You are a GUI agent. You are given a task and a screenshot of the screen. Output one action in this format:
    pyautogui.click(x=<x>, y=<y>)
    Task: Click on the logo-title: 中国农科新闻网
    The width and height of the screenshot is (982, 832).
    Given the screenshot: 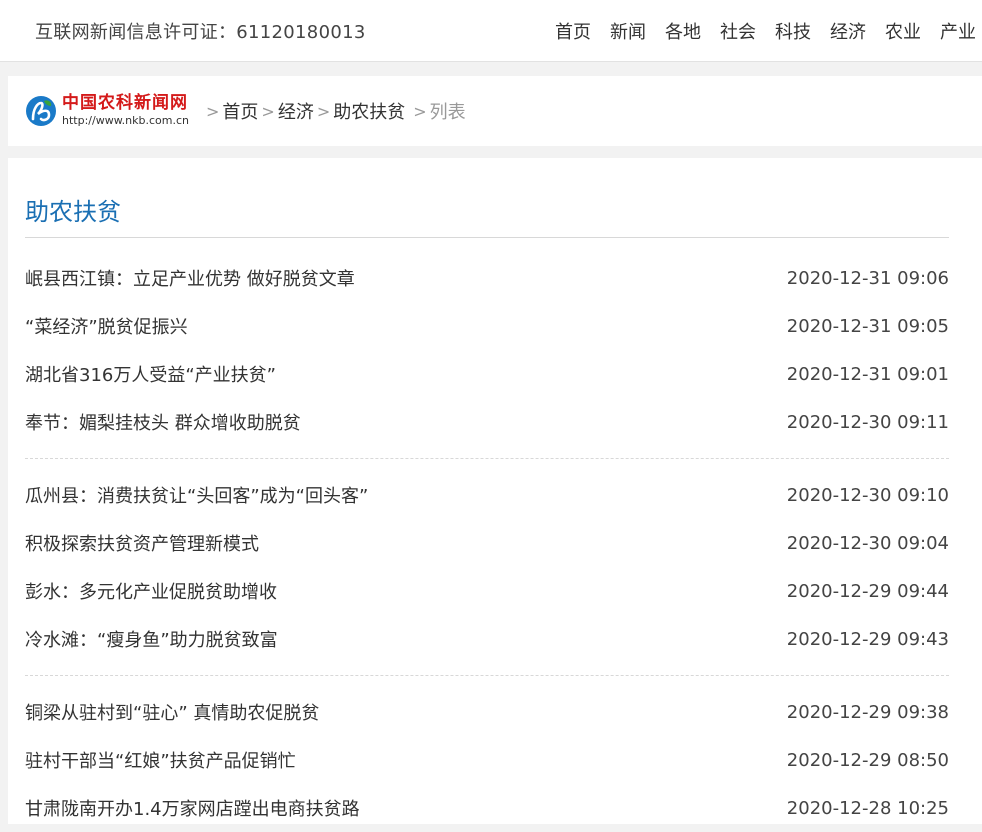 What is the action you would take?
    pyautogui.click(x=125, y=103)
    